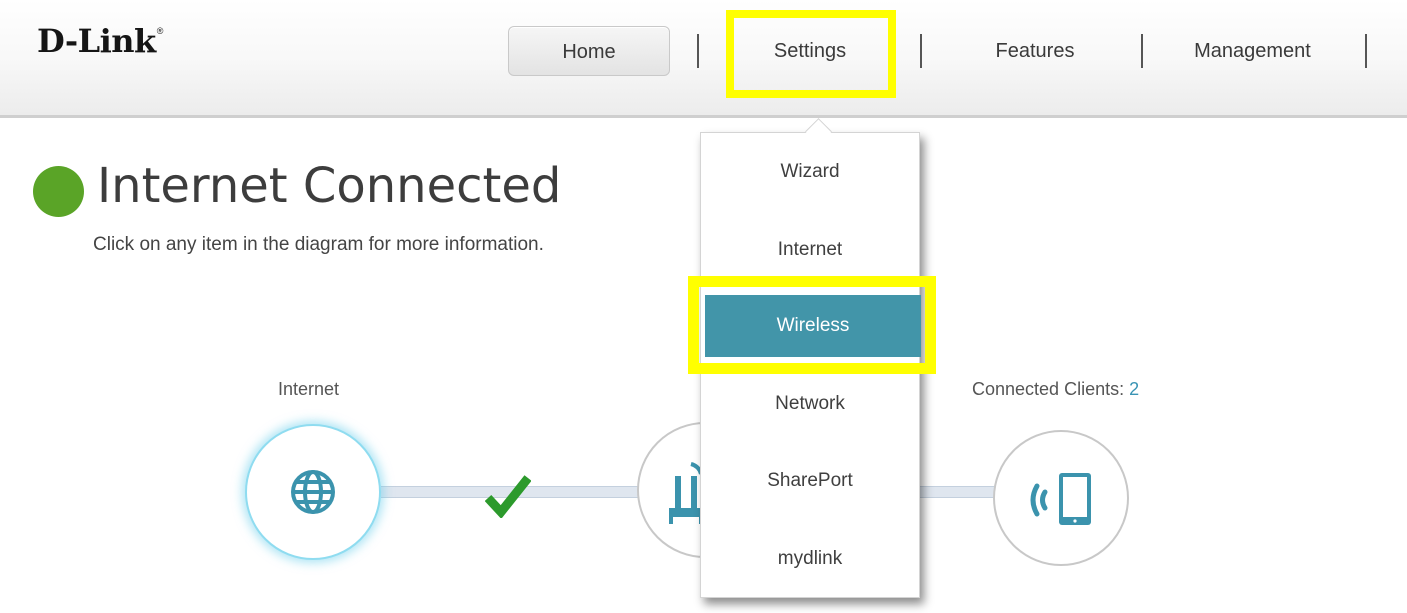 The width and height of the screenshot is (1407, 613). What do you see at coordinates (309, 389) in the screenshot?
I see `internet-label: Internet` at bounding box center [309, 389].